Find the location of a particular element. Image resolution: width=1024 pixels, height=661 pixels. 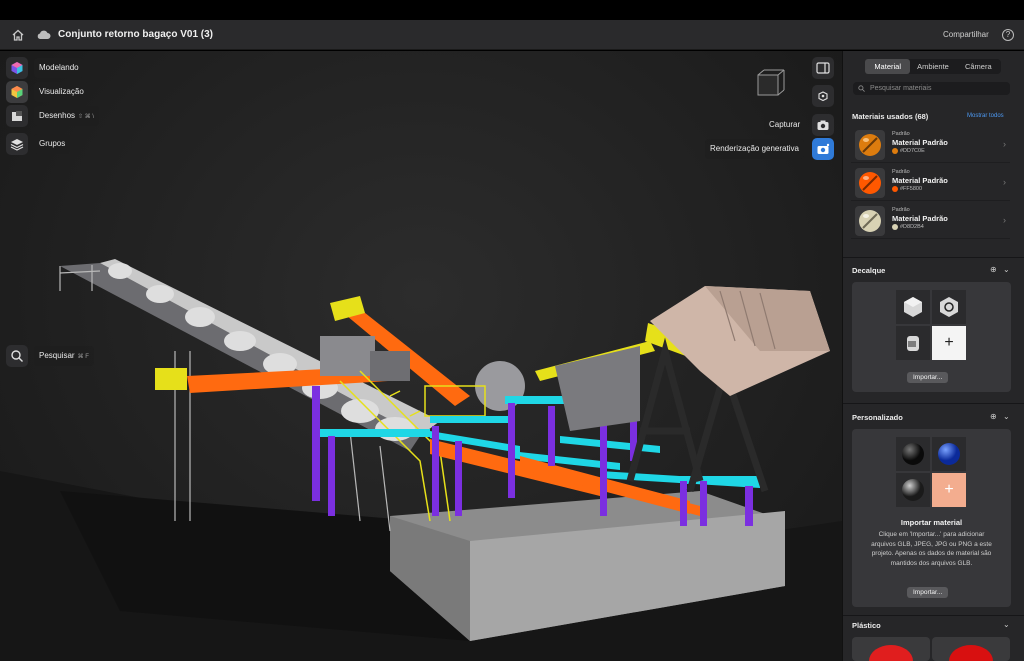

document-title: Conjunto retorno bagaço V01 (3) is located at coordinates (136, 34).